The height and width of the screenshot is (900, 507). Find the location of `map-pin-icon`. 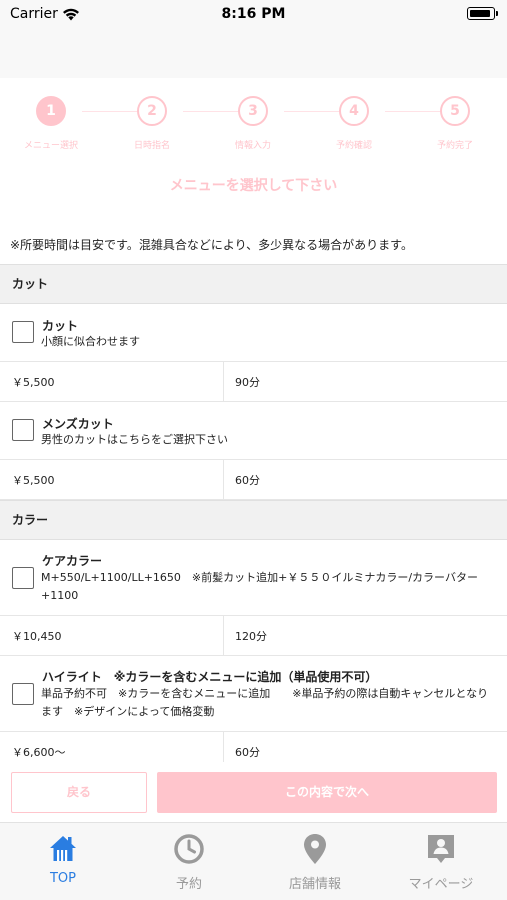

map-pin-icon is located at coordinates (315, 849).